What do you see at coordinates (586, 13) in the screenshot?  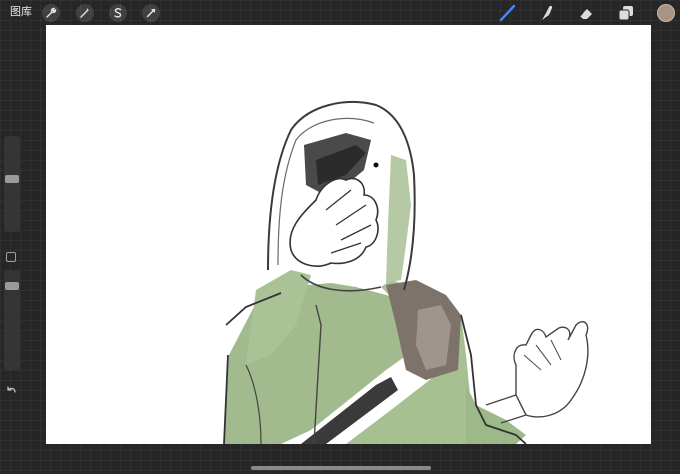 I see `eraser-icon` at bounding box center [586, 13].